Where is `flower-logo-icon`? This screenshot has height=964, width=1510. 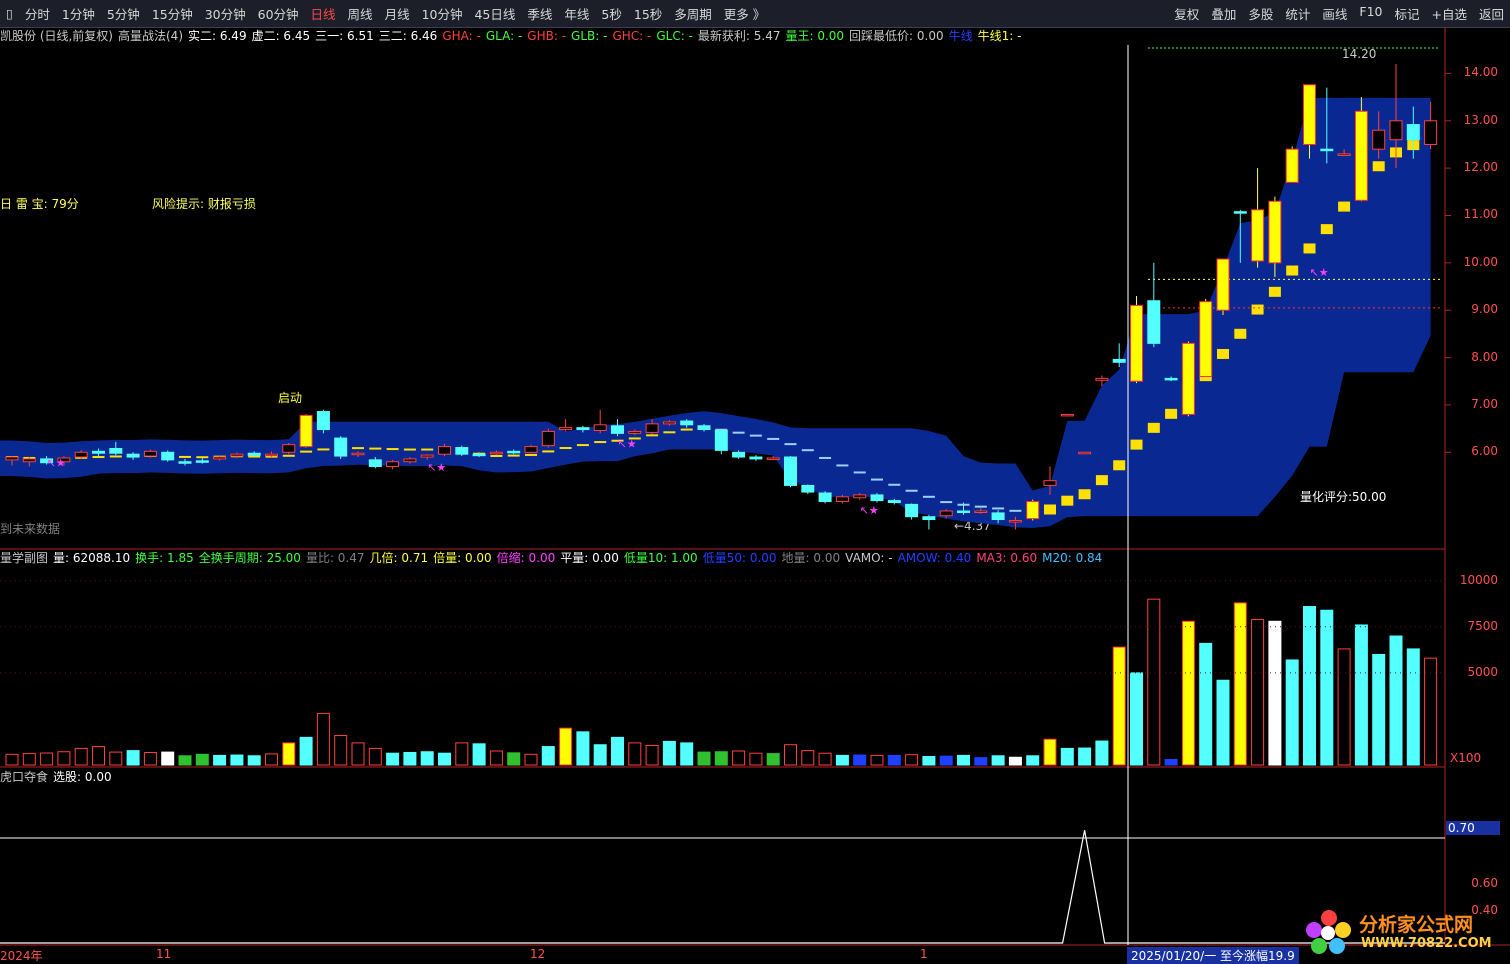 flower-logo-icon is located at coordinates (1328, 932).